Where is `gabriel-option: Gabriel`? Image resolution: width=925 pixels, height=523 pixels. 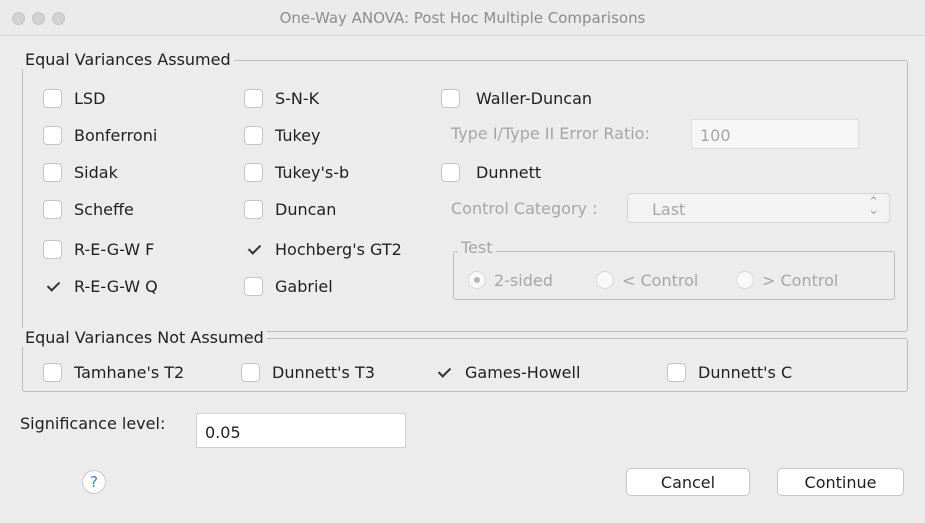 gabriel-option: Gabriel is located at coordinates (288, 286).